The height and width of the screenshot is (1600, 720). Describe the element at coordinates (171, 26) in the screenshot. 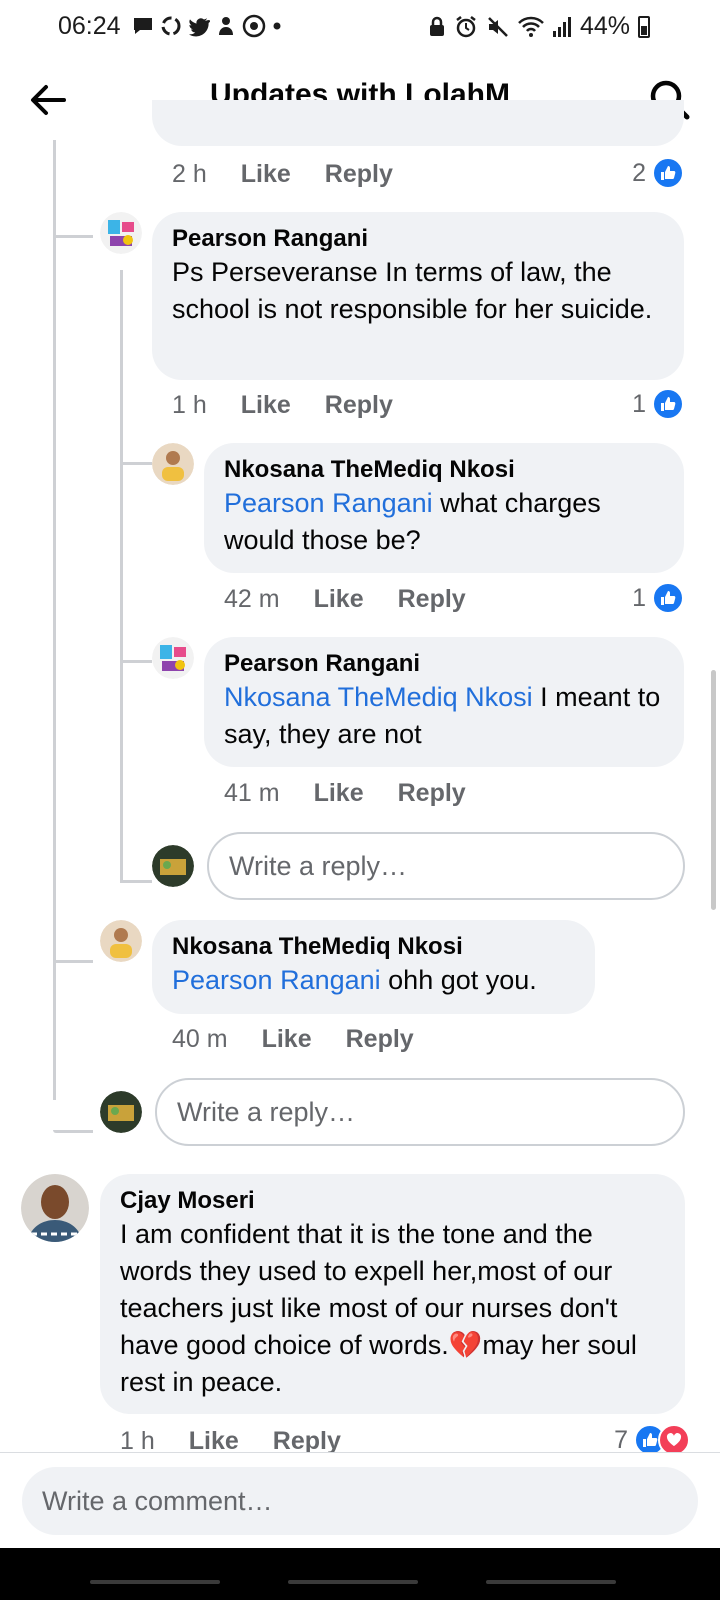

I see `recycle-icon` at that location.